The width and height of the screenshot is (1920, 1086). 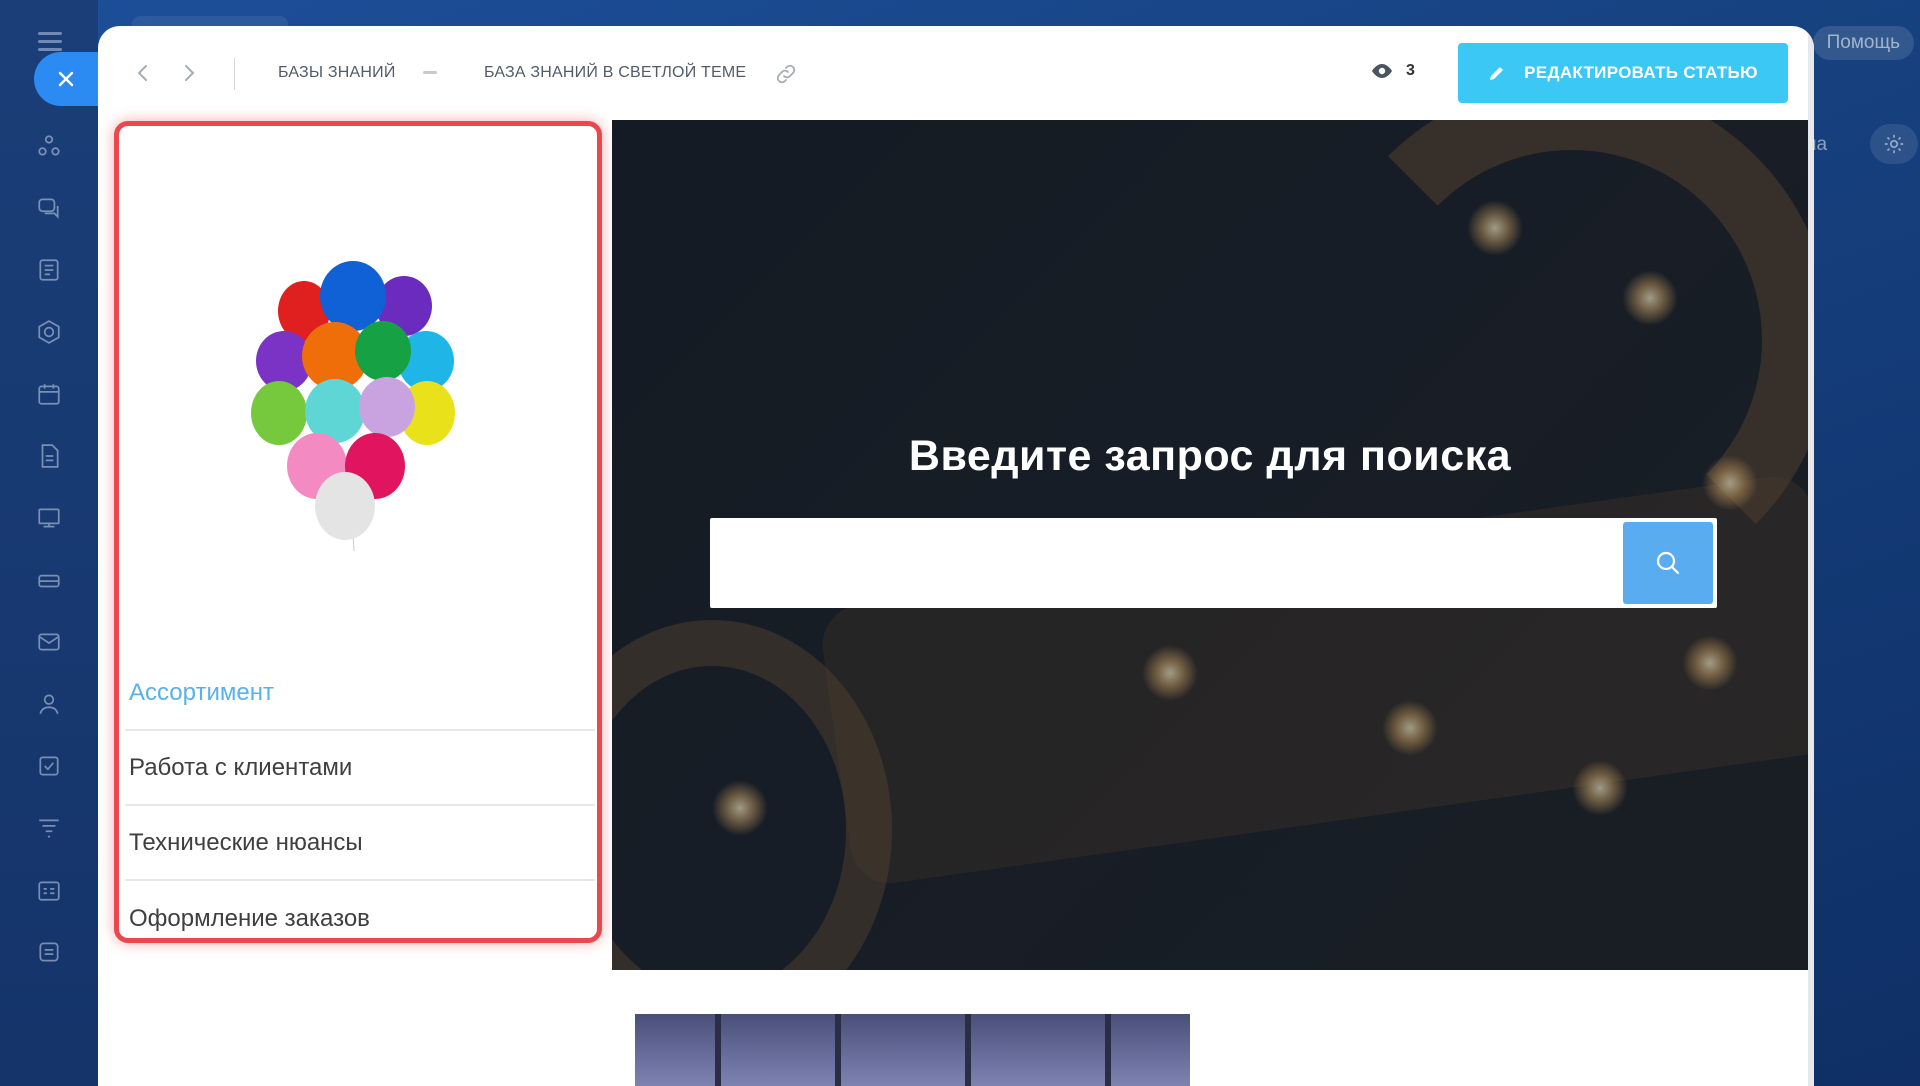 What do you see at coordinates (49, 890) in the screenshot?
I see `schedule-icon` at bounding box center [49, 890].